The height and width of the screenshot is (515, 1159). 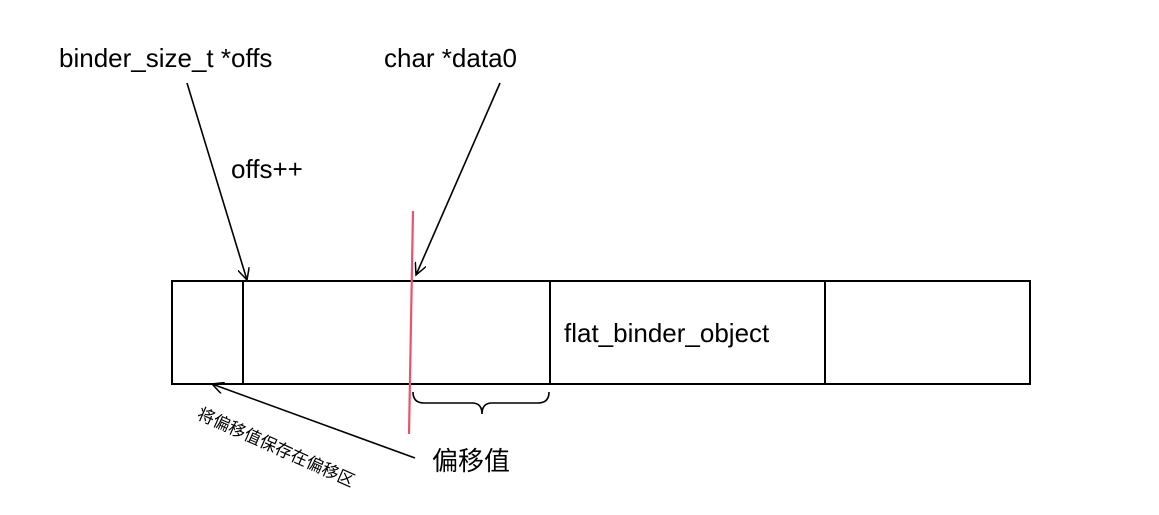 What do you see at coordinates (411, 322) in the screenshot?
I see `data0-marker-line` at bounding box center [411, 322].